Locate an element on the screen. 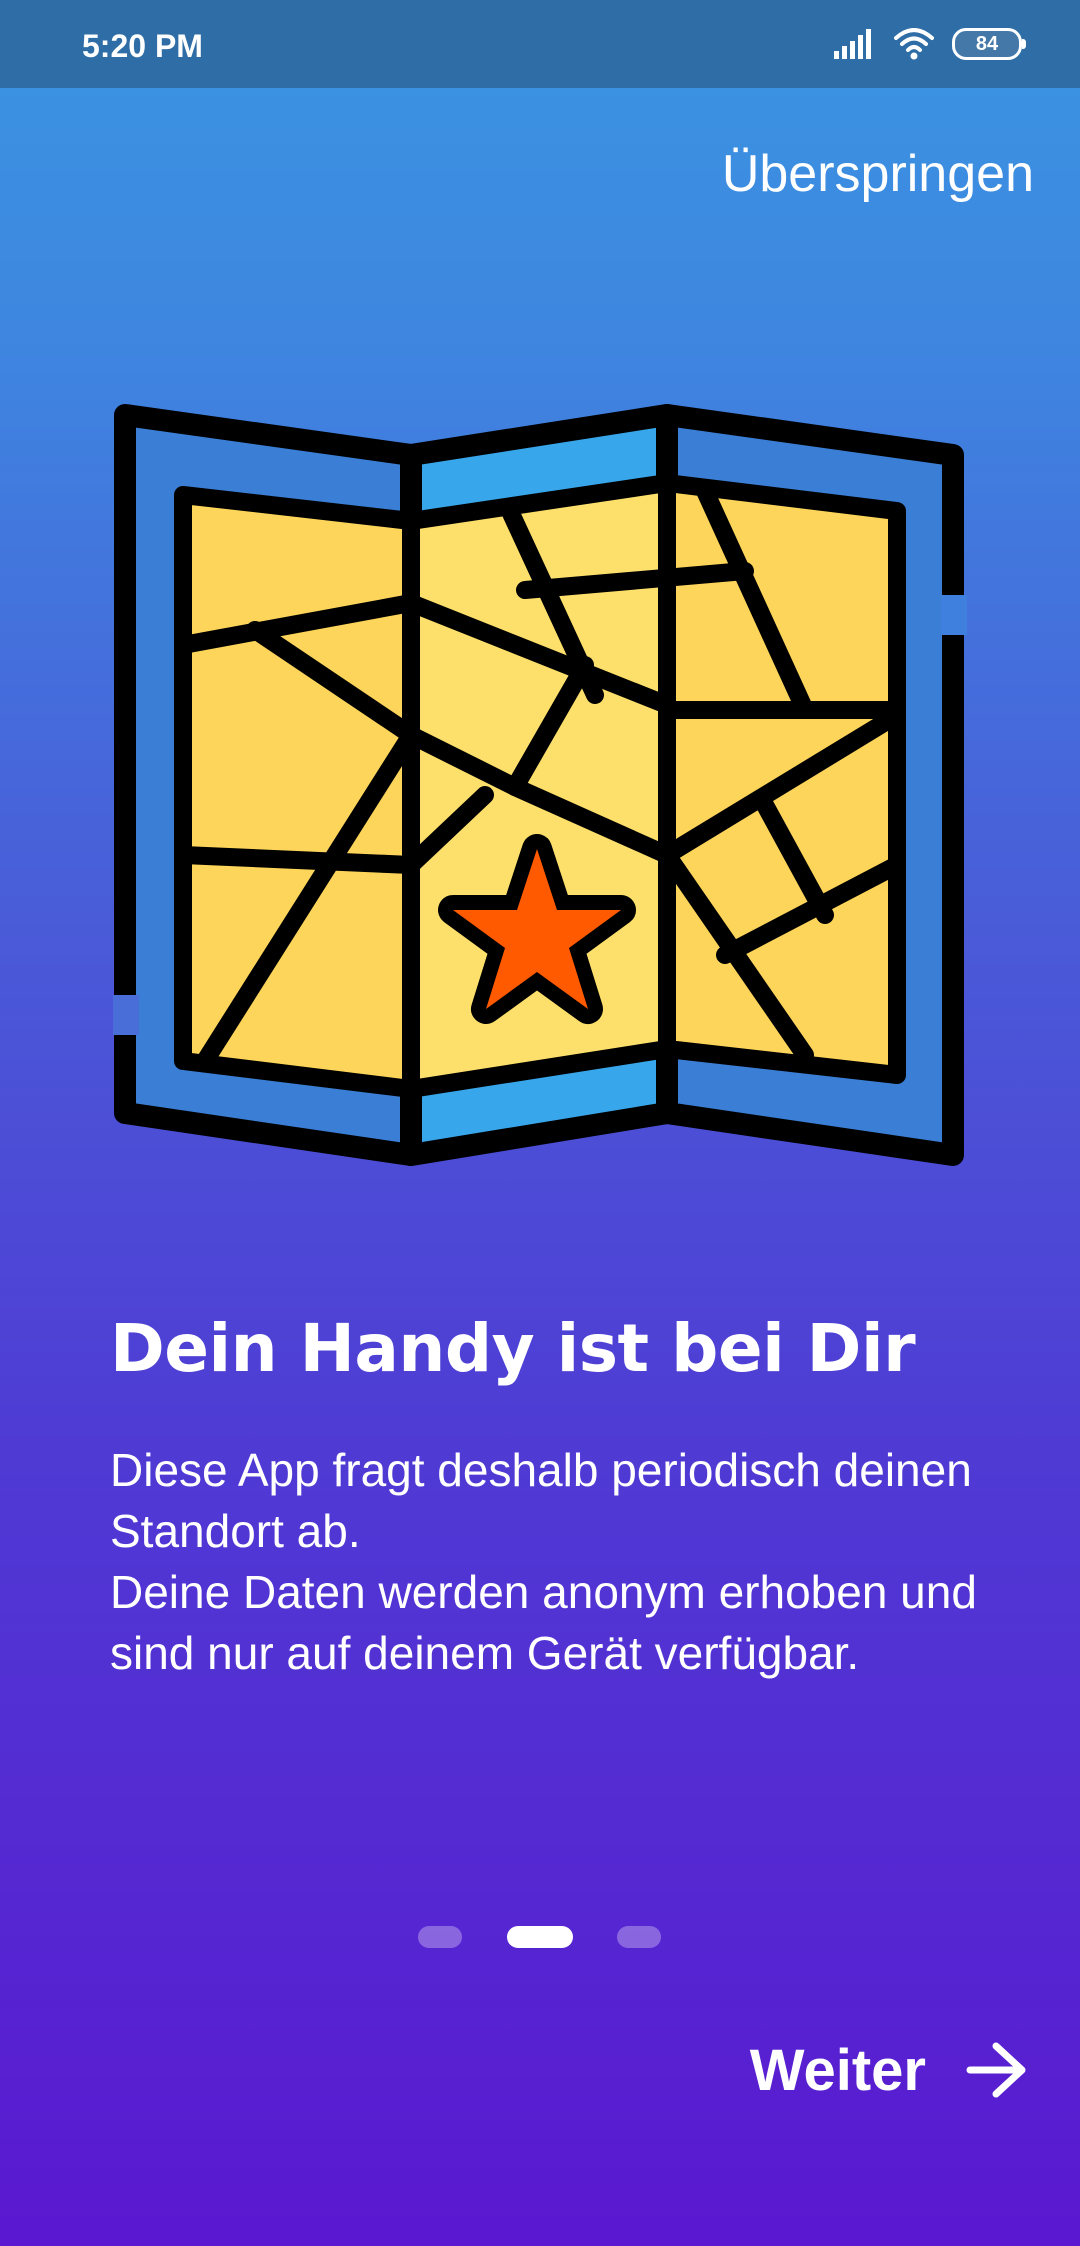 The image size is (1080, 2246). page-title: Dein Handy ist bei Dir is located at coordinates (513, 1348).